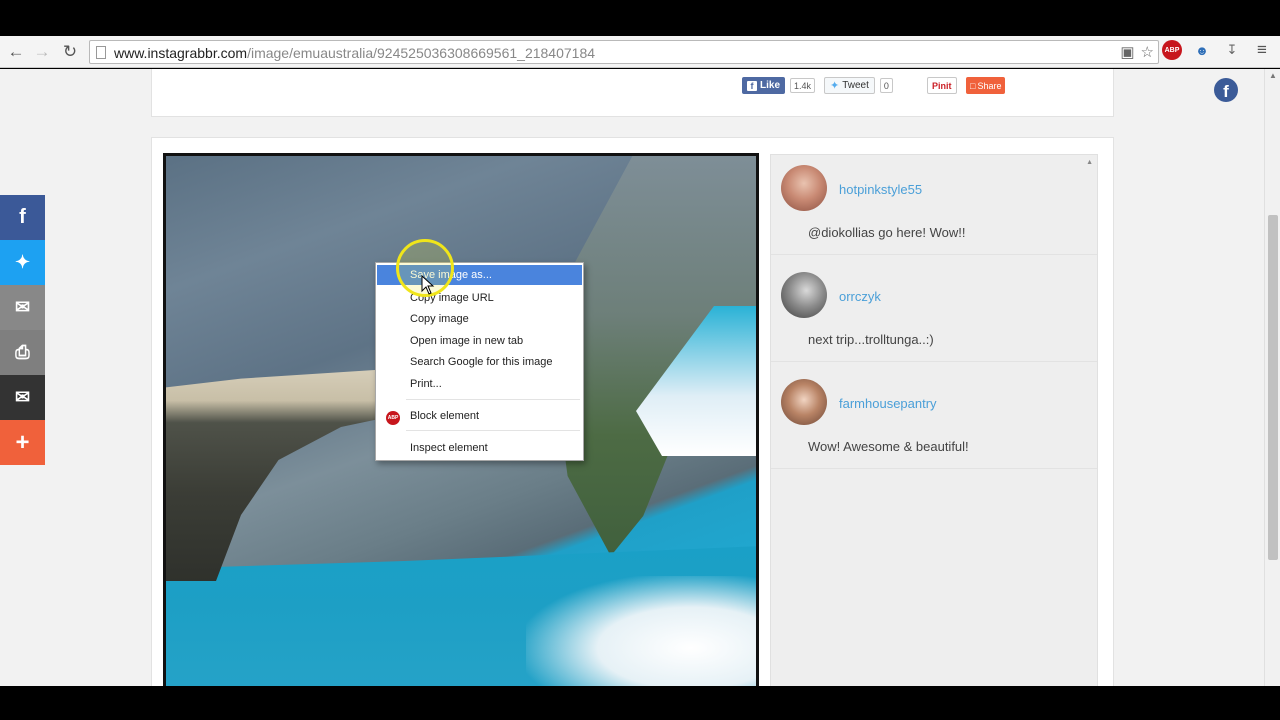 This screenshot has height=720, width=1280. What do you see at coordinates (942, 85) in the screenshot?
I see `pinit-button: Pinit` at bounding box center [942, 85].